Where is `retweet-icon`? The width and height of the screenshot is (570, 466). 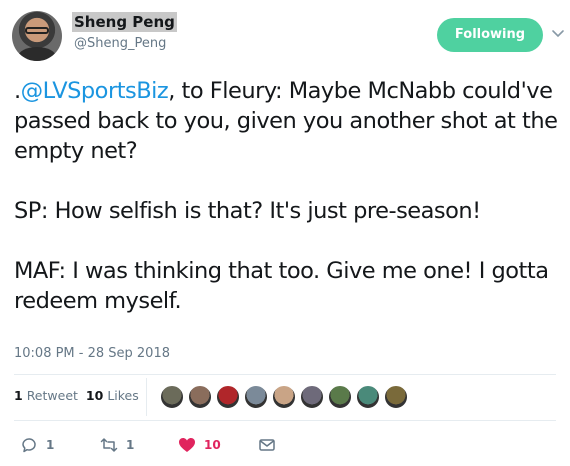
retweet-icon is located at coordinates (109, 445).